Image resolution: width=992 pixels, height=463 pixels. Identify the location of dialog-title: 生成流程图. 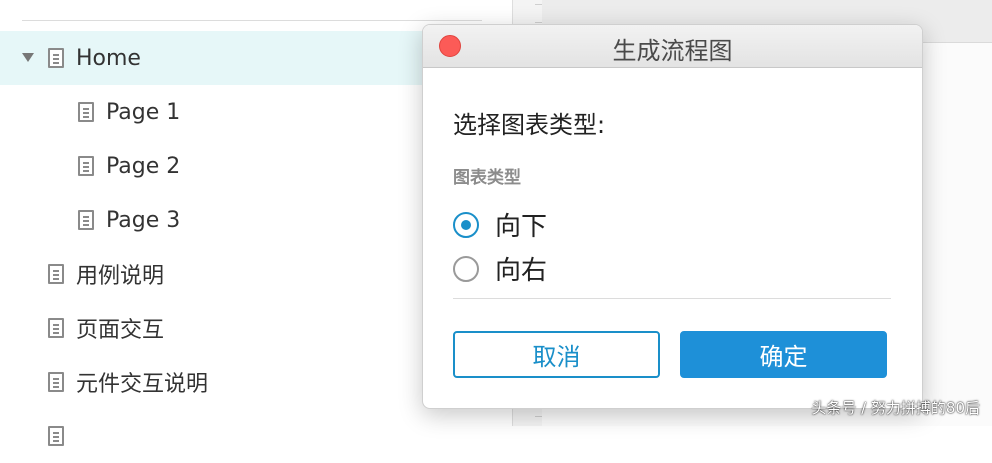
(672, 51).